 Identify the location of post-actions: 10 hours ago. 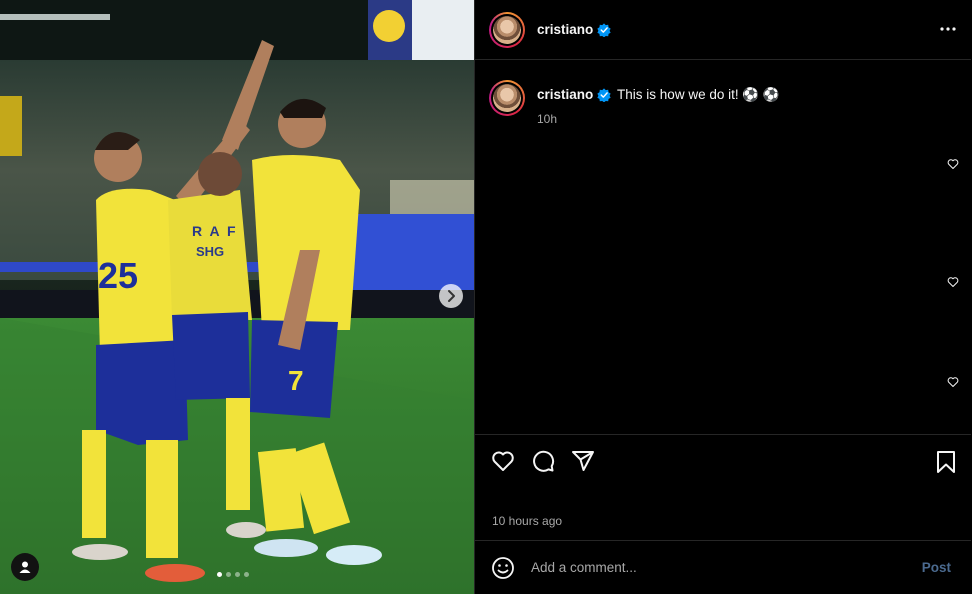
(723, 487).